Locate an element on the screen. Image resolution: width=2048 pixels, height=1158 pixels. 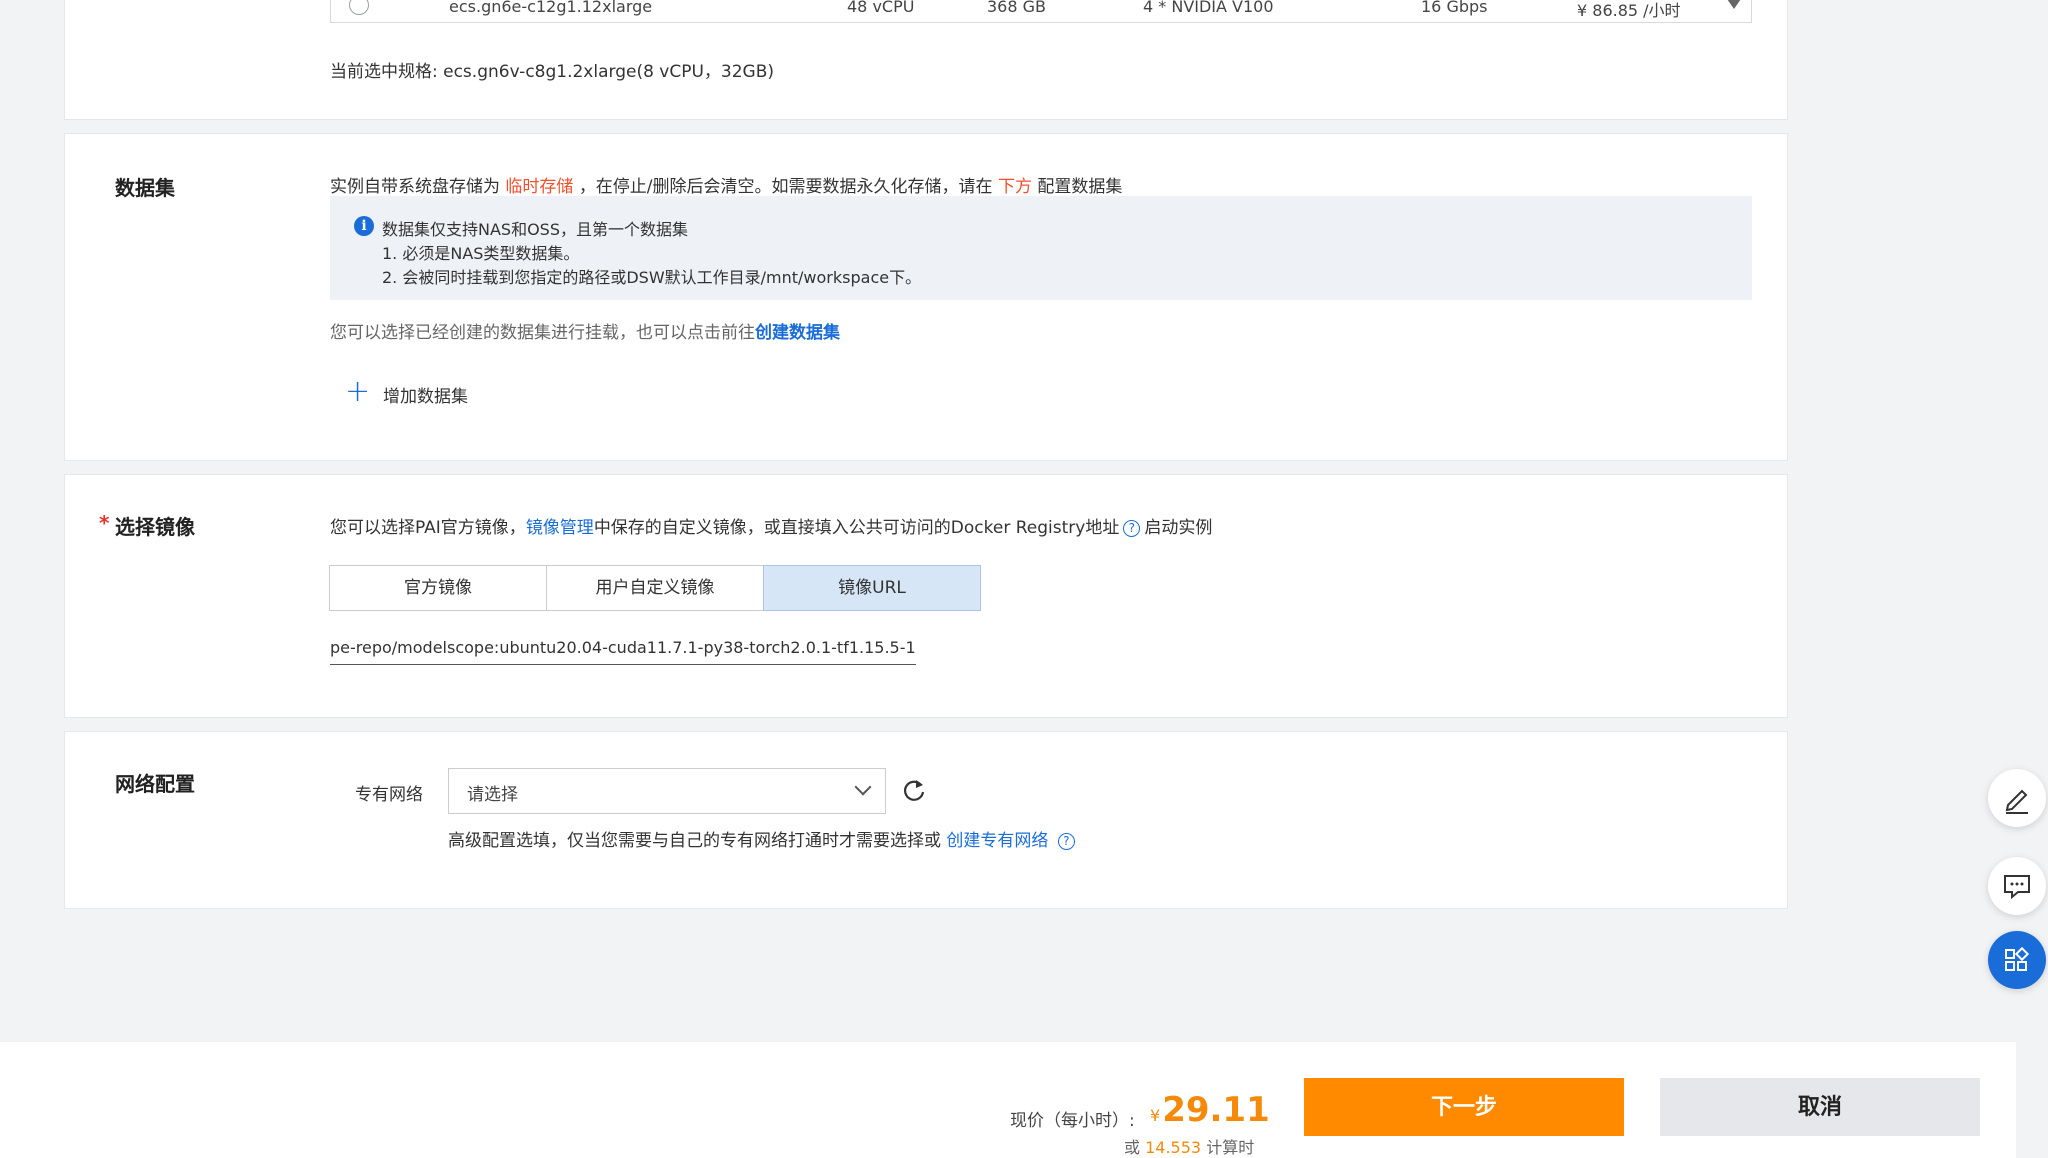
network-section-title: 网络配置 is located at coordinates (155, 784).